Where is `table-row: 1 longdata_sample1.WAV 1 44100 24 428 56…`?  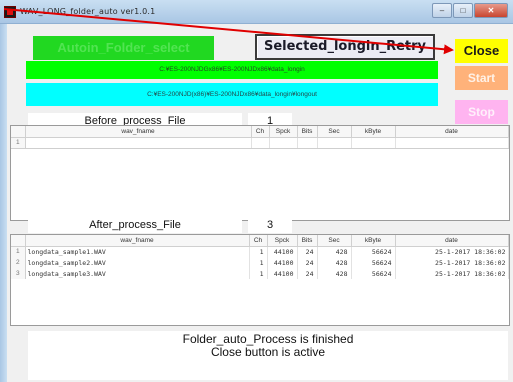 table-row: 1 longdata_sample1.WAV 1 44100 24 428 56… is located at coordinates (260, 251).